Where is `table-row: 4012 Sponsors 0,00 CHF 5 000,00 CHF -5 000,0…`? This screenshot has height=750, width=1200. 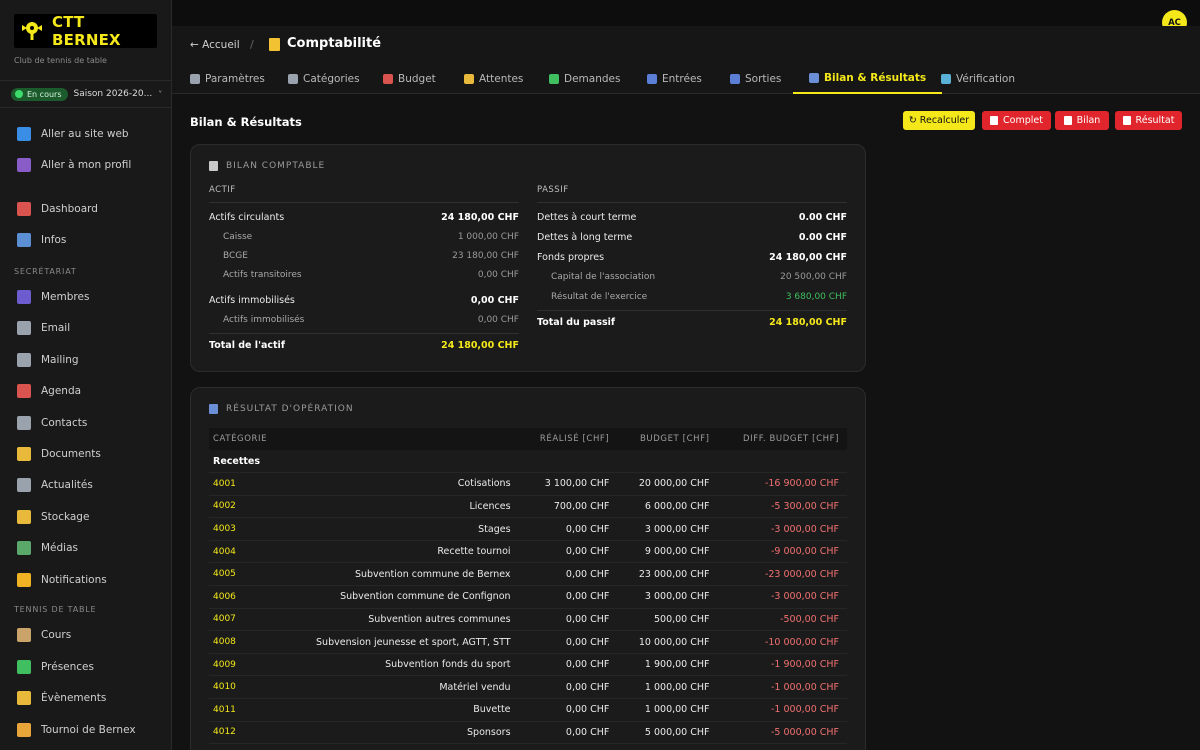 table-row: 4012 Sponsors 0,00 CHF 5 000,00 CHF -5 000,0… is located at coordinates (528, 733).